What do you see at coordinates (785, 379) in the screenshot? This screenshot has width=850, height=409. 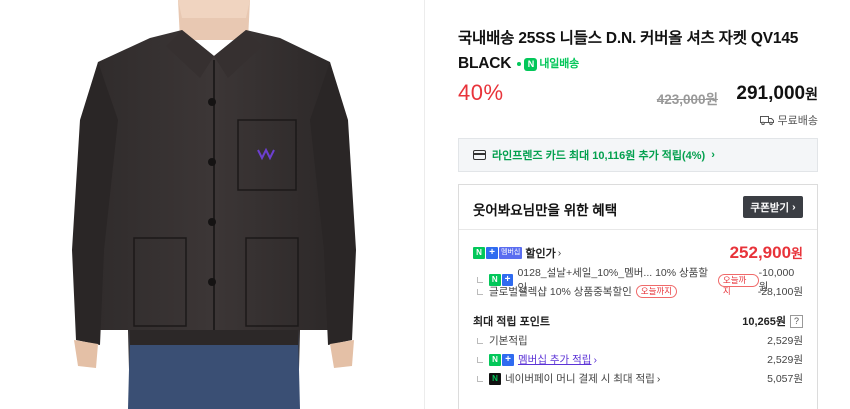 I see `points-item-amount: 5,057원` at bounding box center [785, 379].